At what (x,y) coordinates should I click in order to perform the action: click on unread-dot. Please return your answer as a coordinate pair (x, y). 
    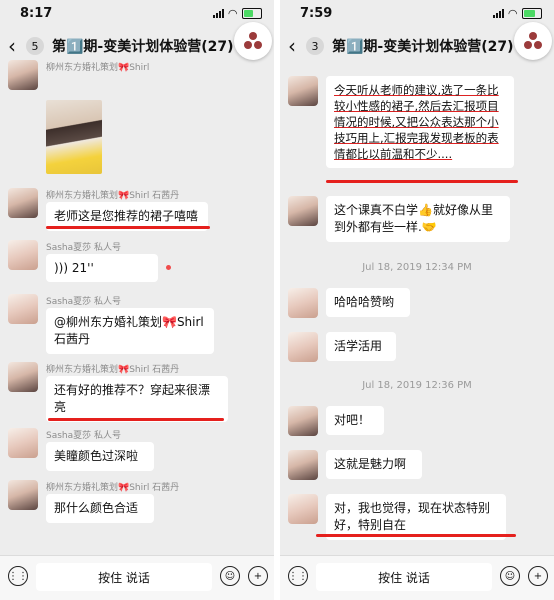
    Looking at the image, I should click on (168, 267).